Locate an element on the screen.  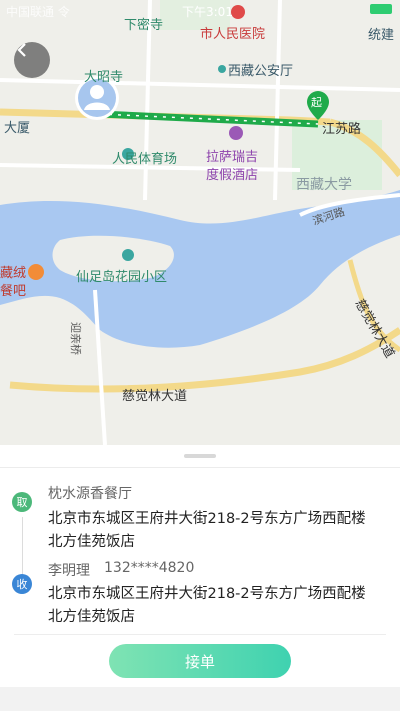
status-bar: 中国联通 令 下午3:01 is located at coordinates (200, 11).